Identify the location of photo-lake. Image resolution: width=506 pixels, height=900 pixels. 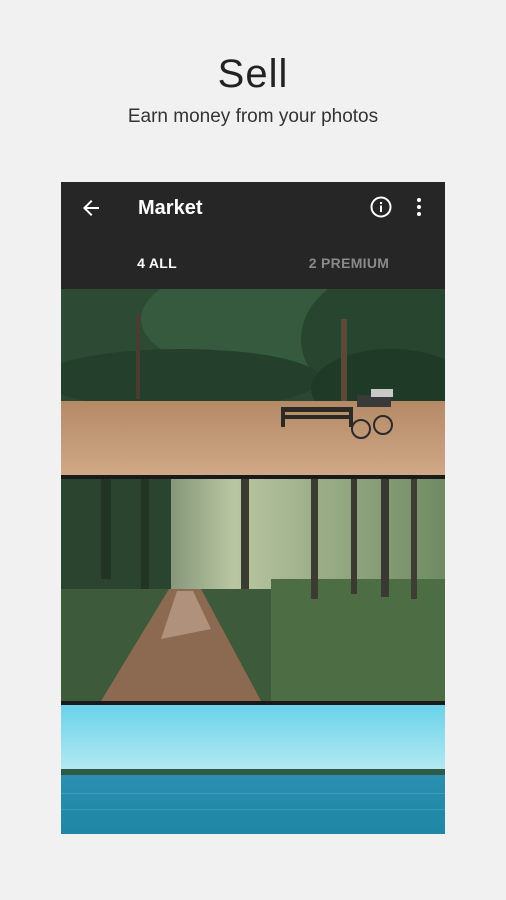
(253, 769).